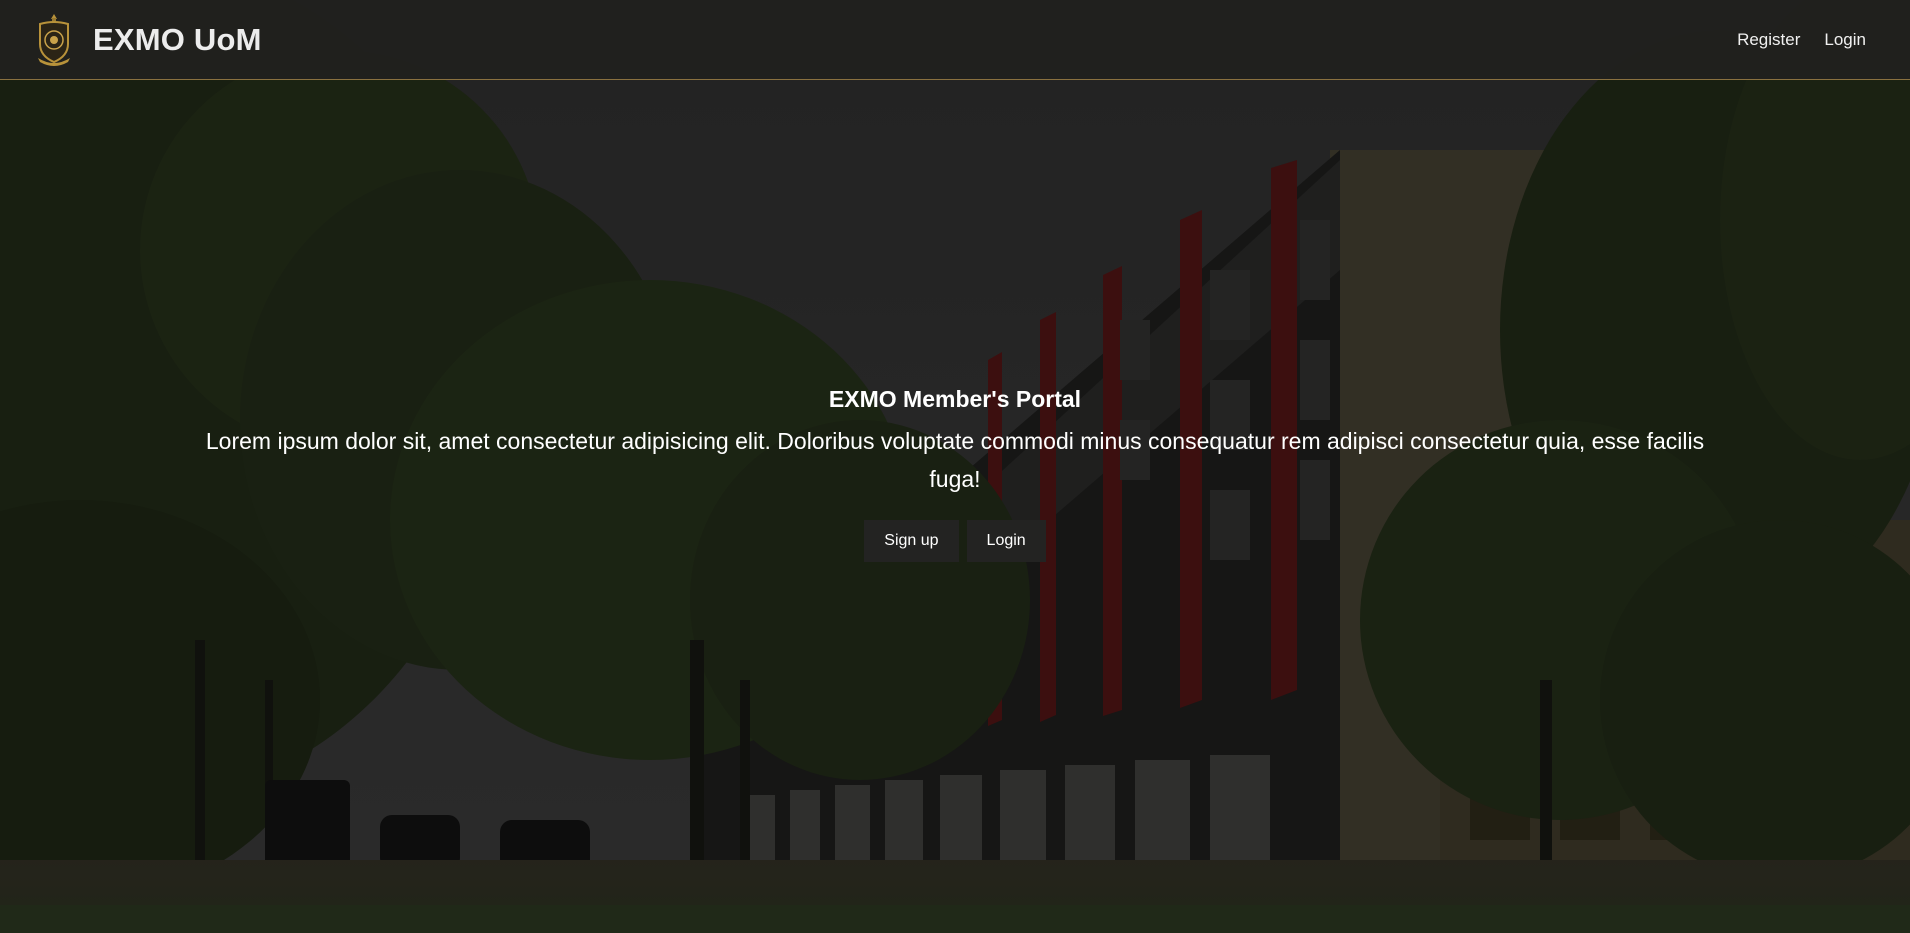 This screenshot has width=1910, height=933. I want to click on hero-button-group: Sign up Login, so click(955, 541).